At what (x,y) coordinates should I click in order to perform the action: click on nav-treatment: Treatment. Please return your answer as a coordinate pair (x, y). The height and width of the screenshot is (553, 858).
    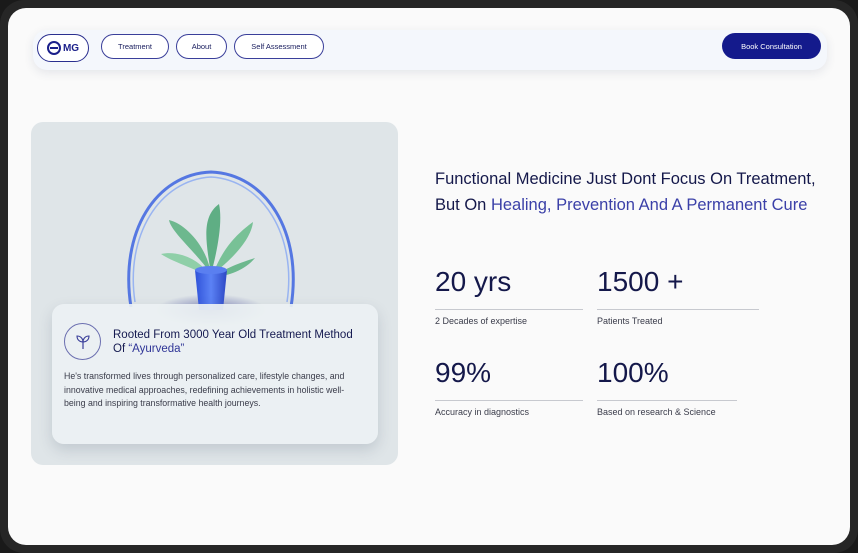
    Looking at the image, I should click on (135, 46).